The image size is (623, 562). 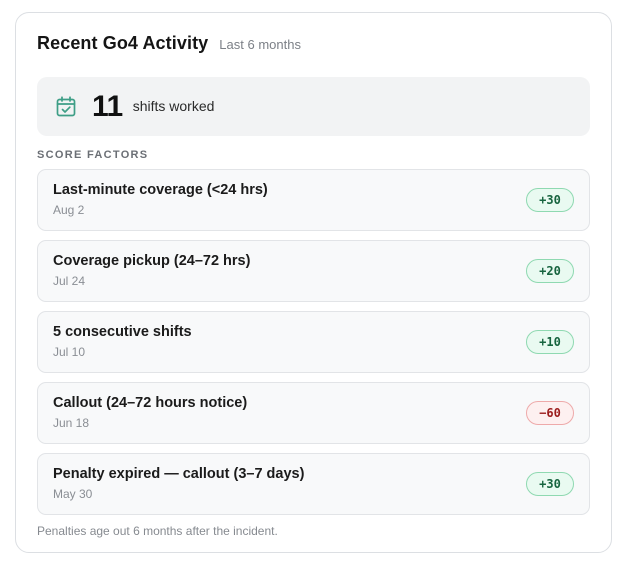 What do you see at coordinates (107, 106) in the screenshot?
I see `shifts-count: 11` at bounding box center [107, 106].